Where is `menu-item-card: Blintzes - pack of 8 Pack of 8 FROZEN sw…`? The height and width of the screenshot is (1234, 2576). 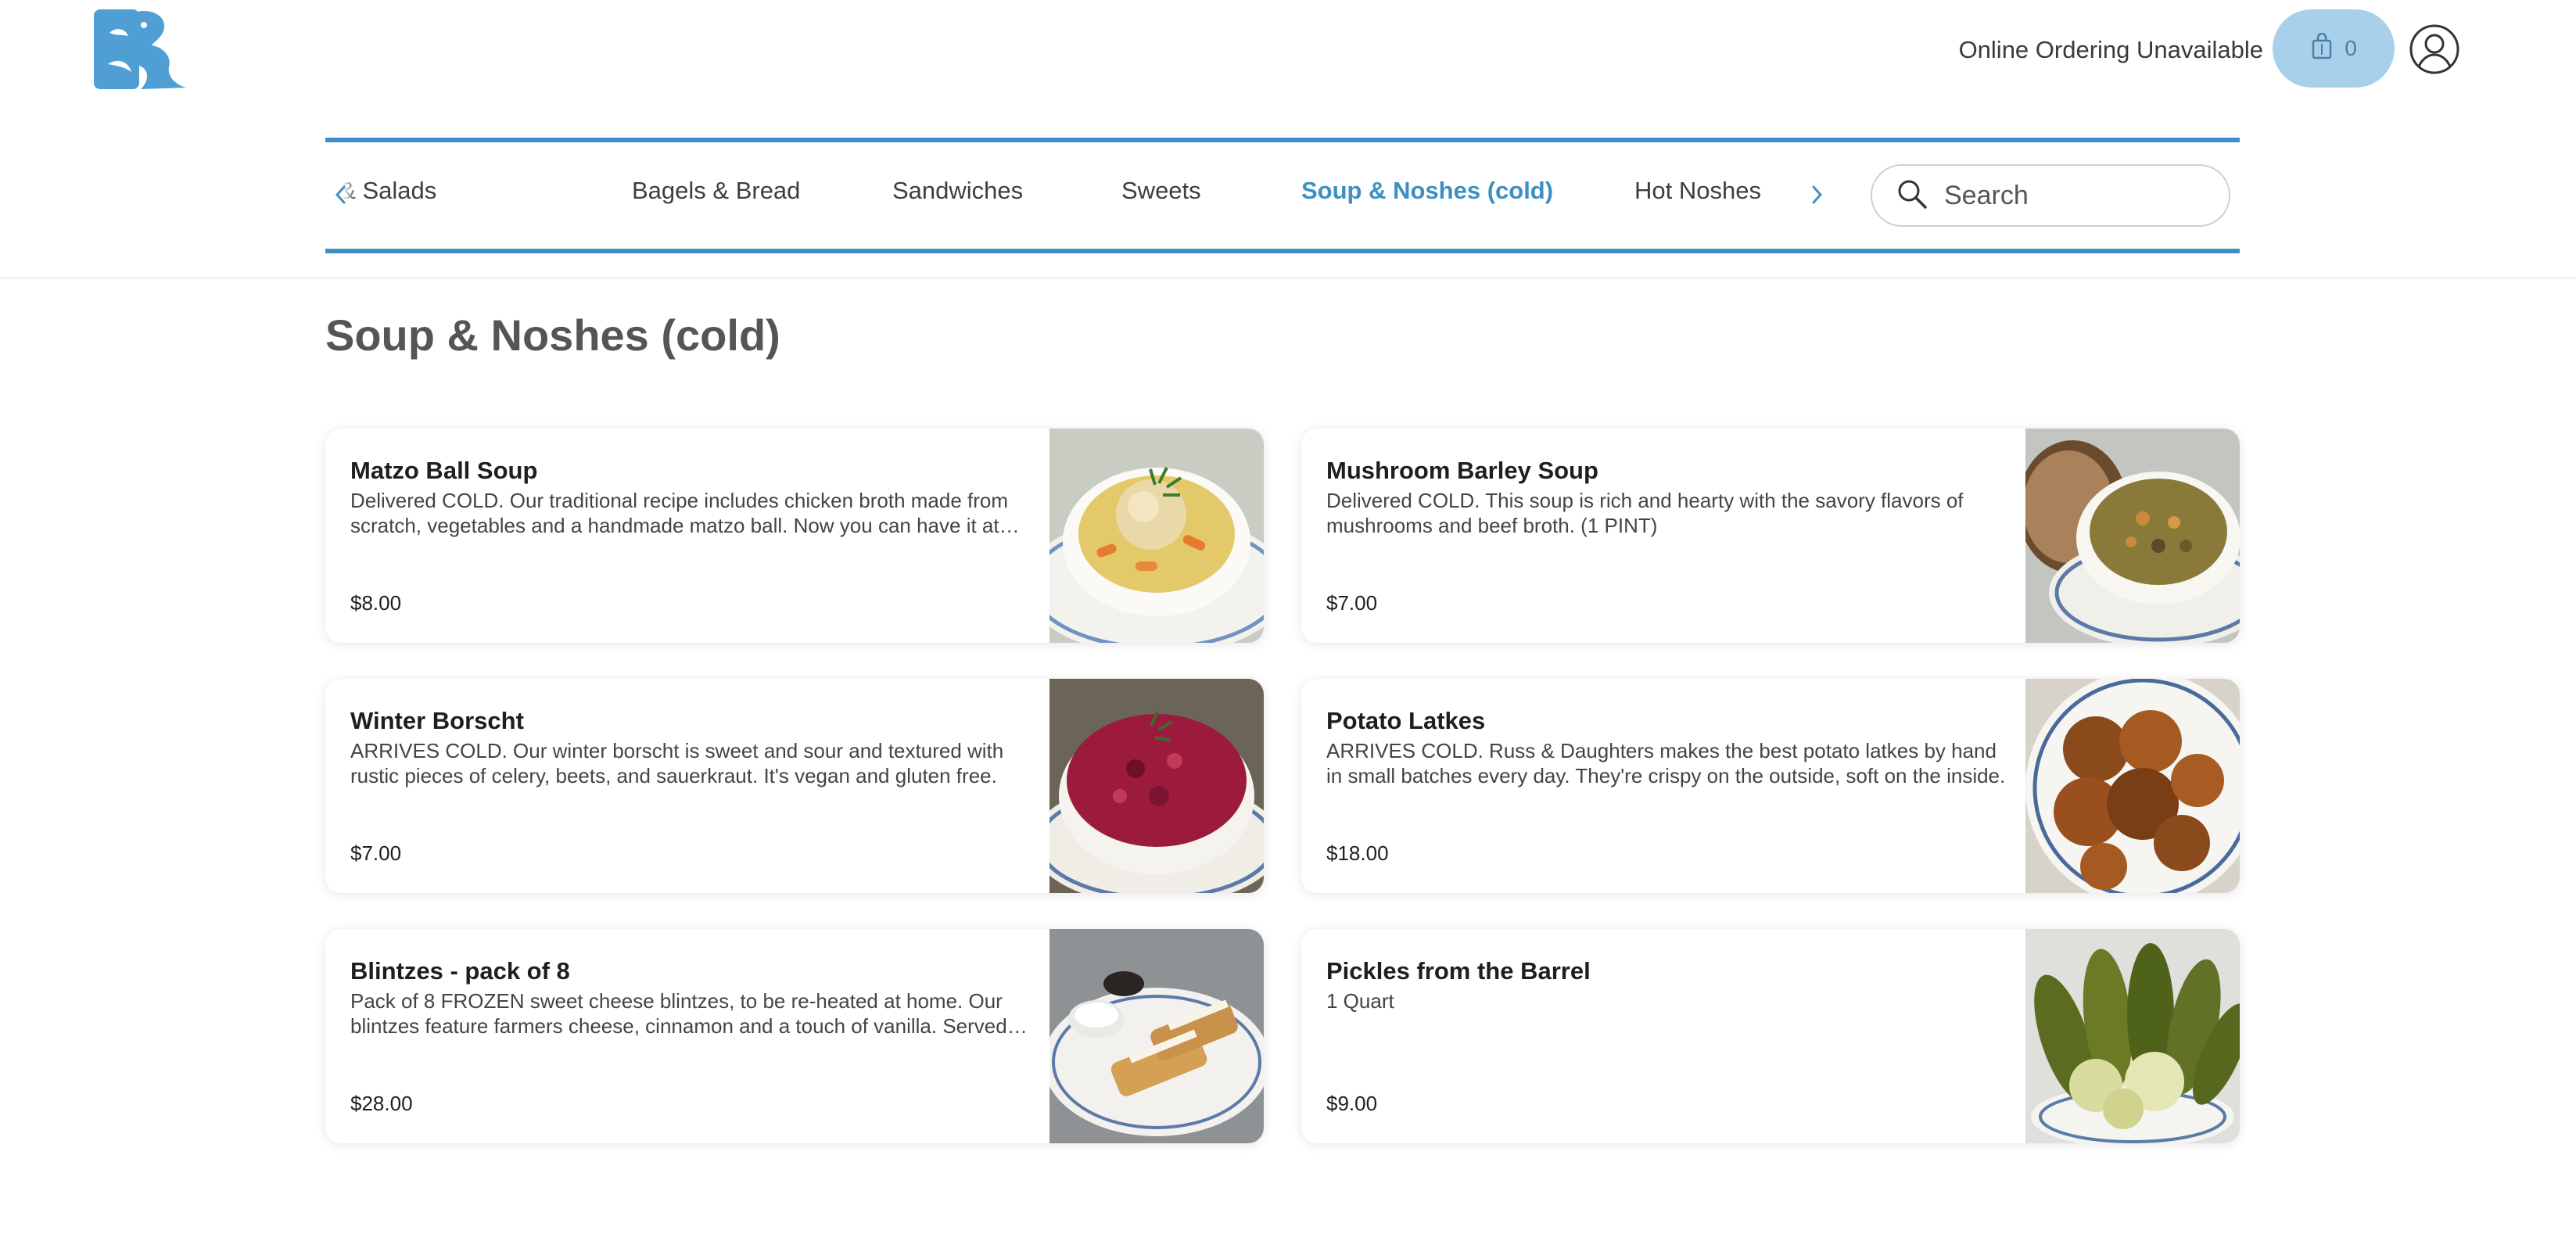 menu-item-card: Blintzes - pack of 8 Pack of 8 FROZEN sw… is located at coordinates (794, 1036).